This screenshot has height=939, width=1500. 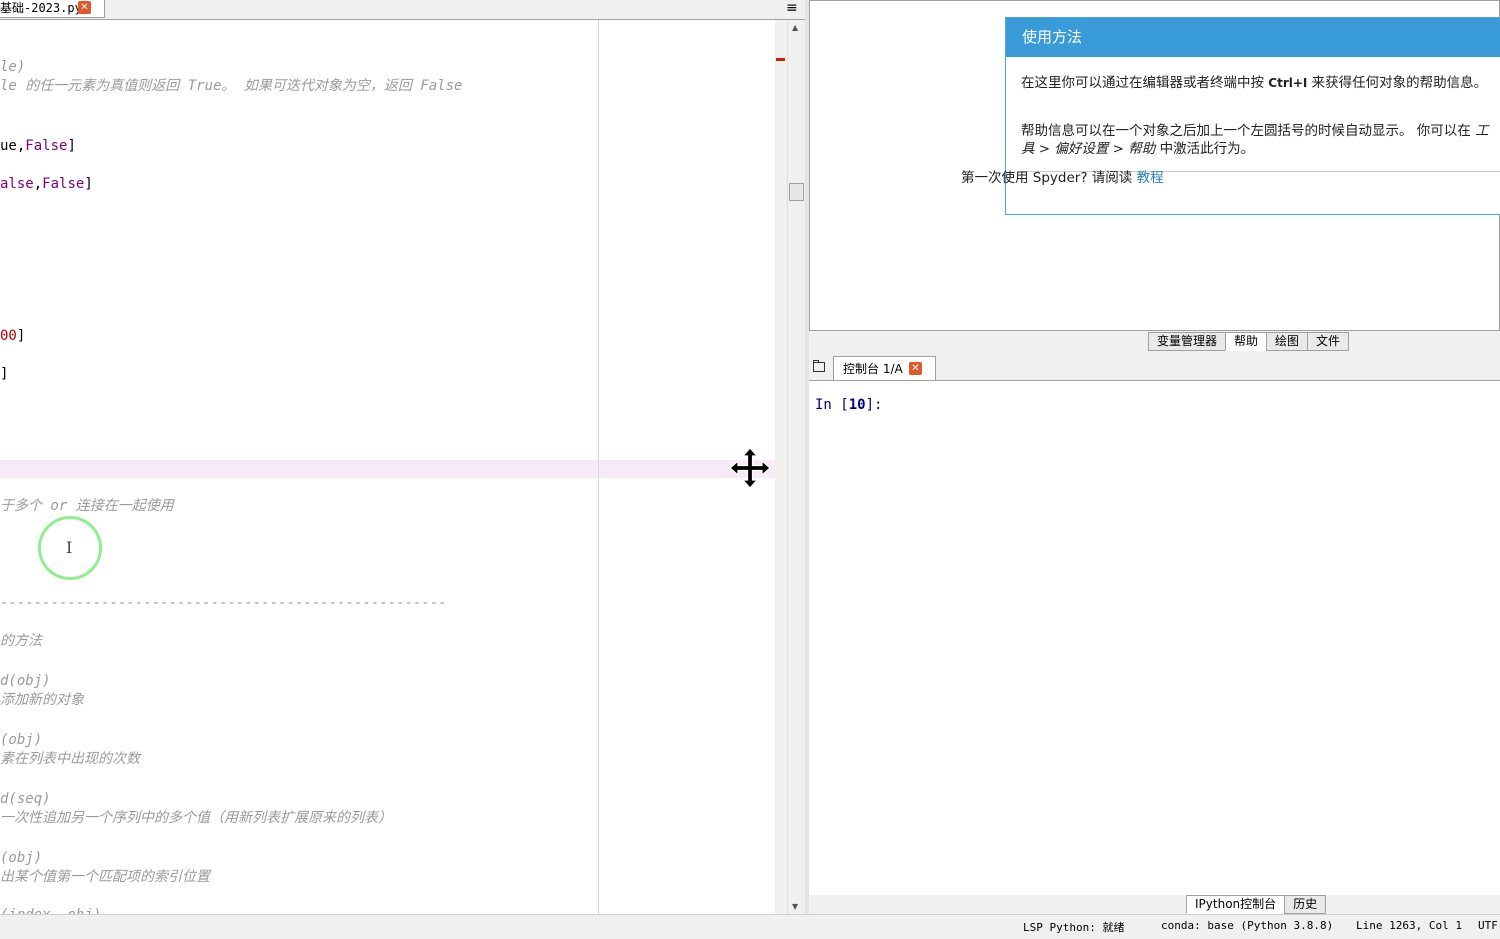 I want to click on edge-line, so click(x=598, y=467).